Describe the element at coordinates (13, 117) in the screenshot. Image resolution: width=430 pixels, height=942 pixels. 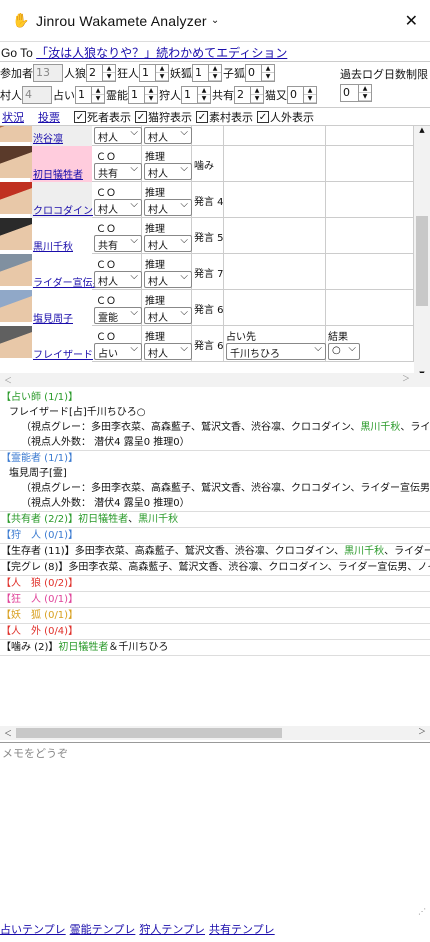
I see `tab-status: 状況` at that location.